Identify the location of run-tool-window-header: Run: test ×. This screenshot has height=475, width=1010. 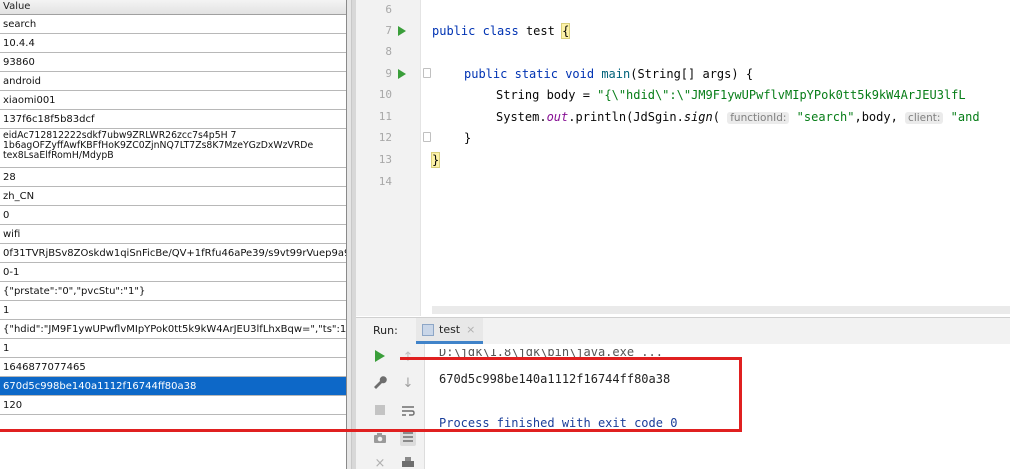
(683, 331).